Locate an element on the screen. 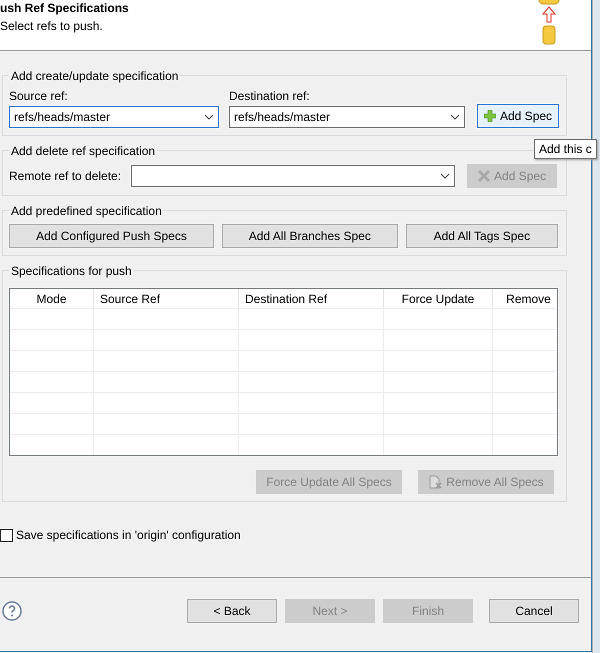 Image resolution: width=600 pixels, height=653 pixels. field-label: Source ref: is located at coordinates (39, 96).